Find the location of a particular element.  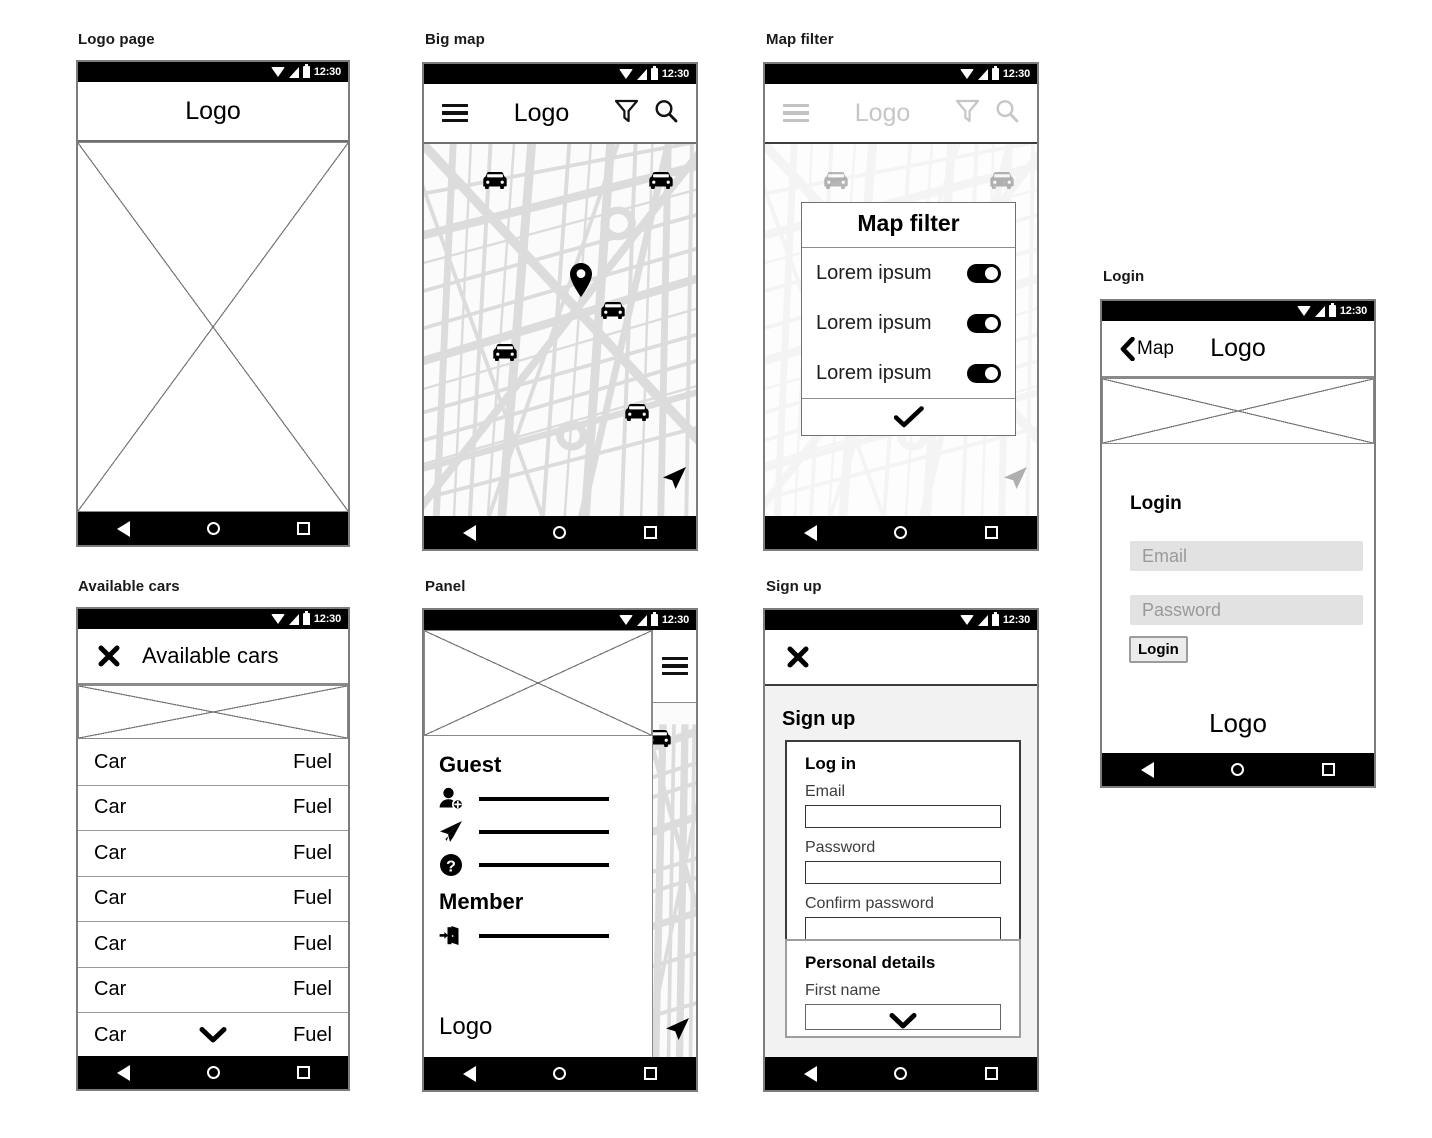

drawer-toggle is located at coordinates (674, 666).